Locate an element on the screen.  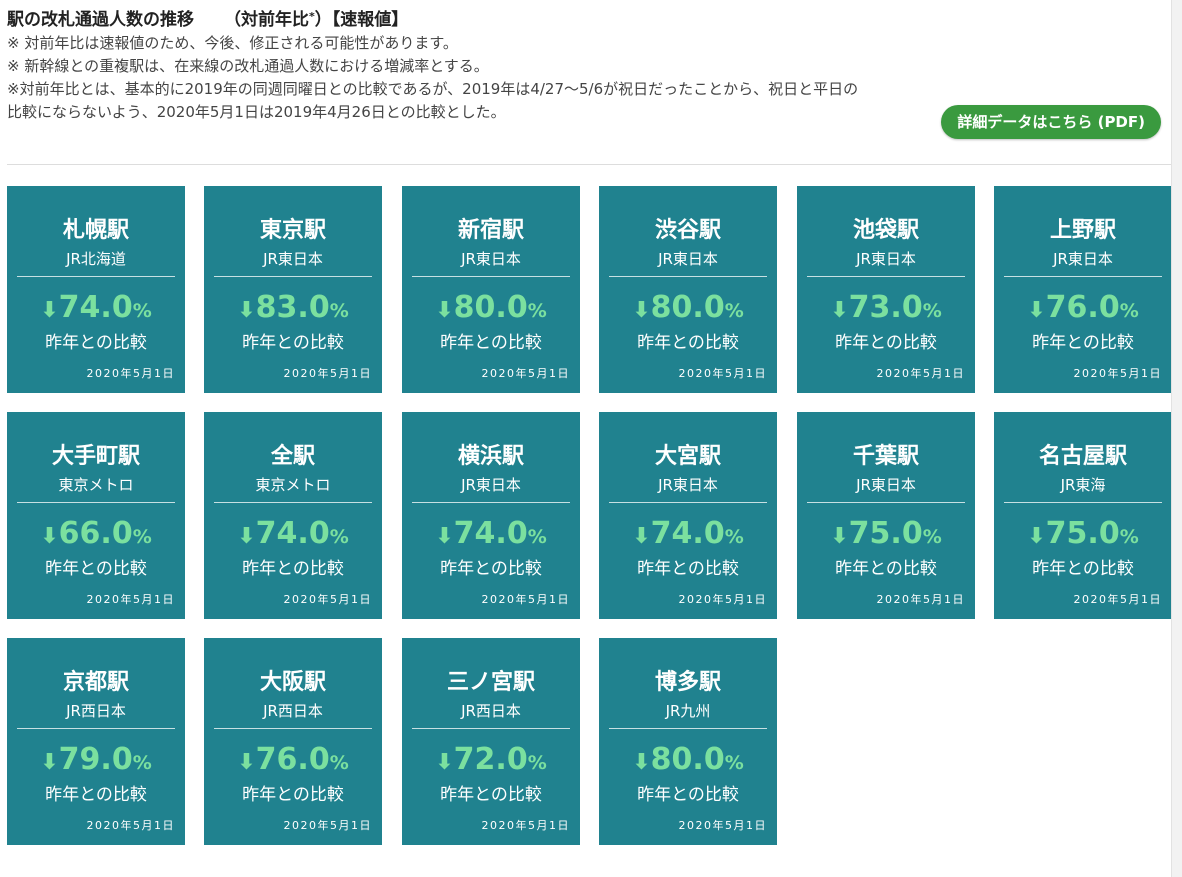
yoy-number: 80.0 is located at coordinates (687, 759).